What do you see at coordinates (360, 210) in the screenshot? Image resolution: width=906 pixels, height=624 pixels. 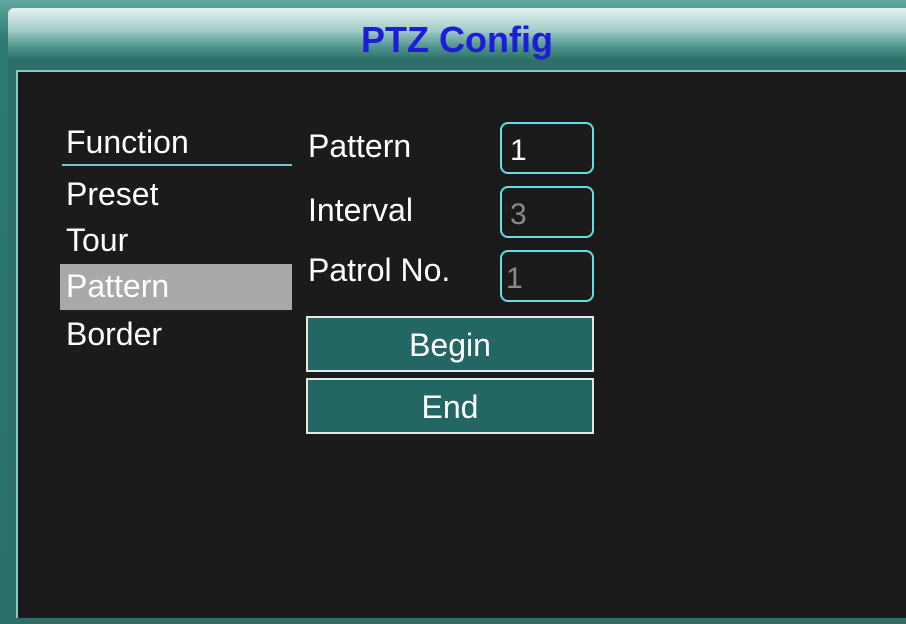 I see `interval-label: Interval` at bounding box center [360, 210].